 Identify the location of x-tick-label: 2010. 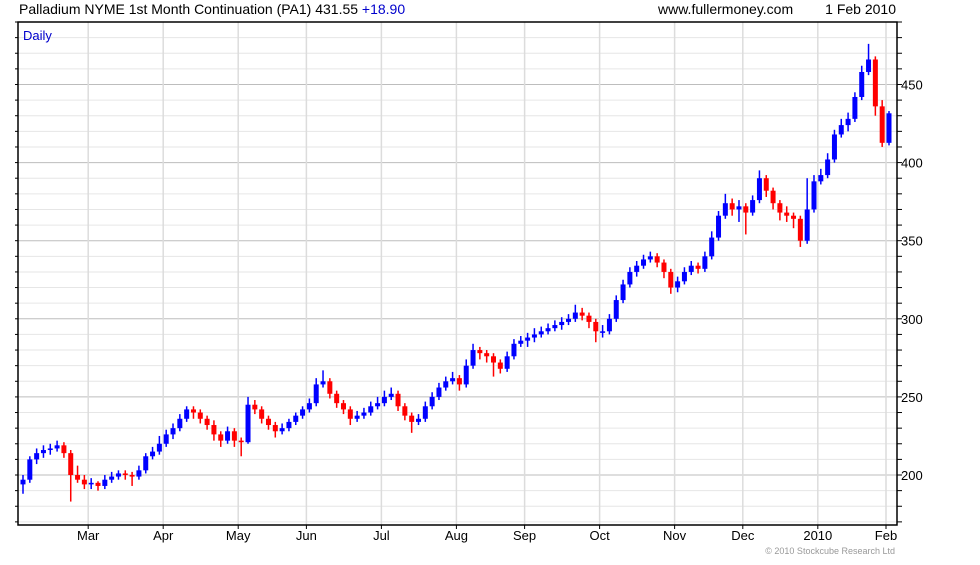
(817, 535).